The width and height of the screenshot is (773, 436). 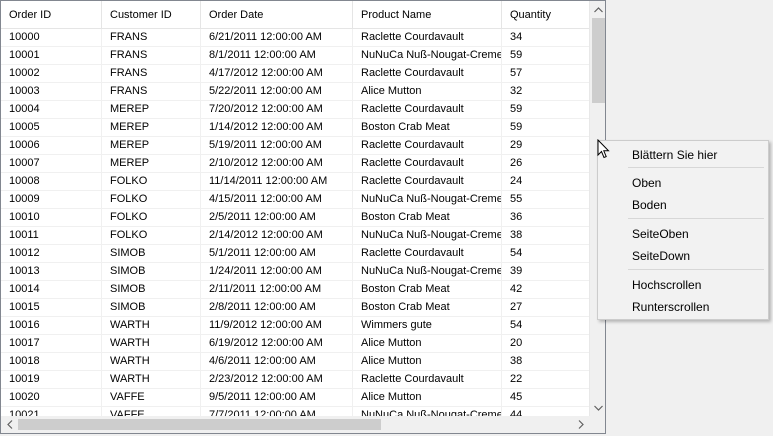 What do you see at coordinates (51, 235) in the screenshot?
I see `cell-order-id: 10011` at bounding box center [51, 235].